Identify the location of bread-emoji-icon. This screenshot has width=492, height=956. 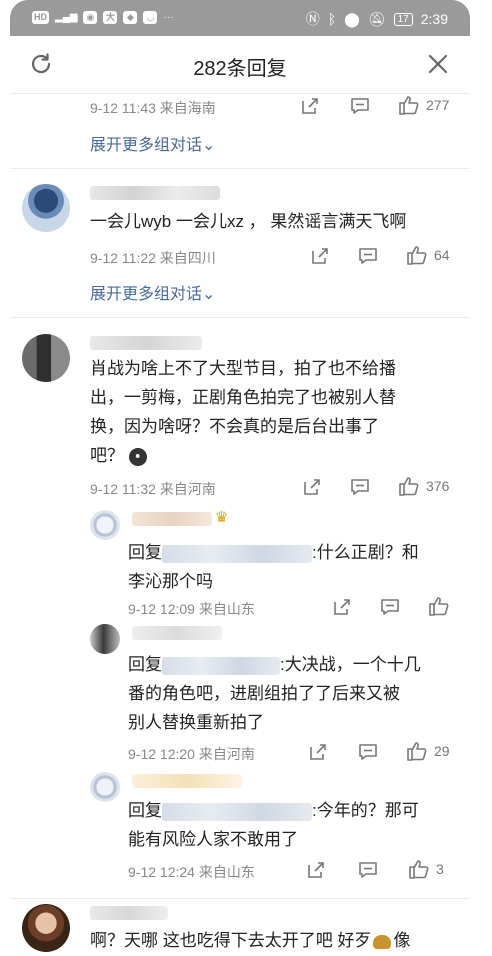
(382, 941).